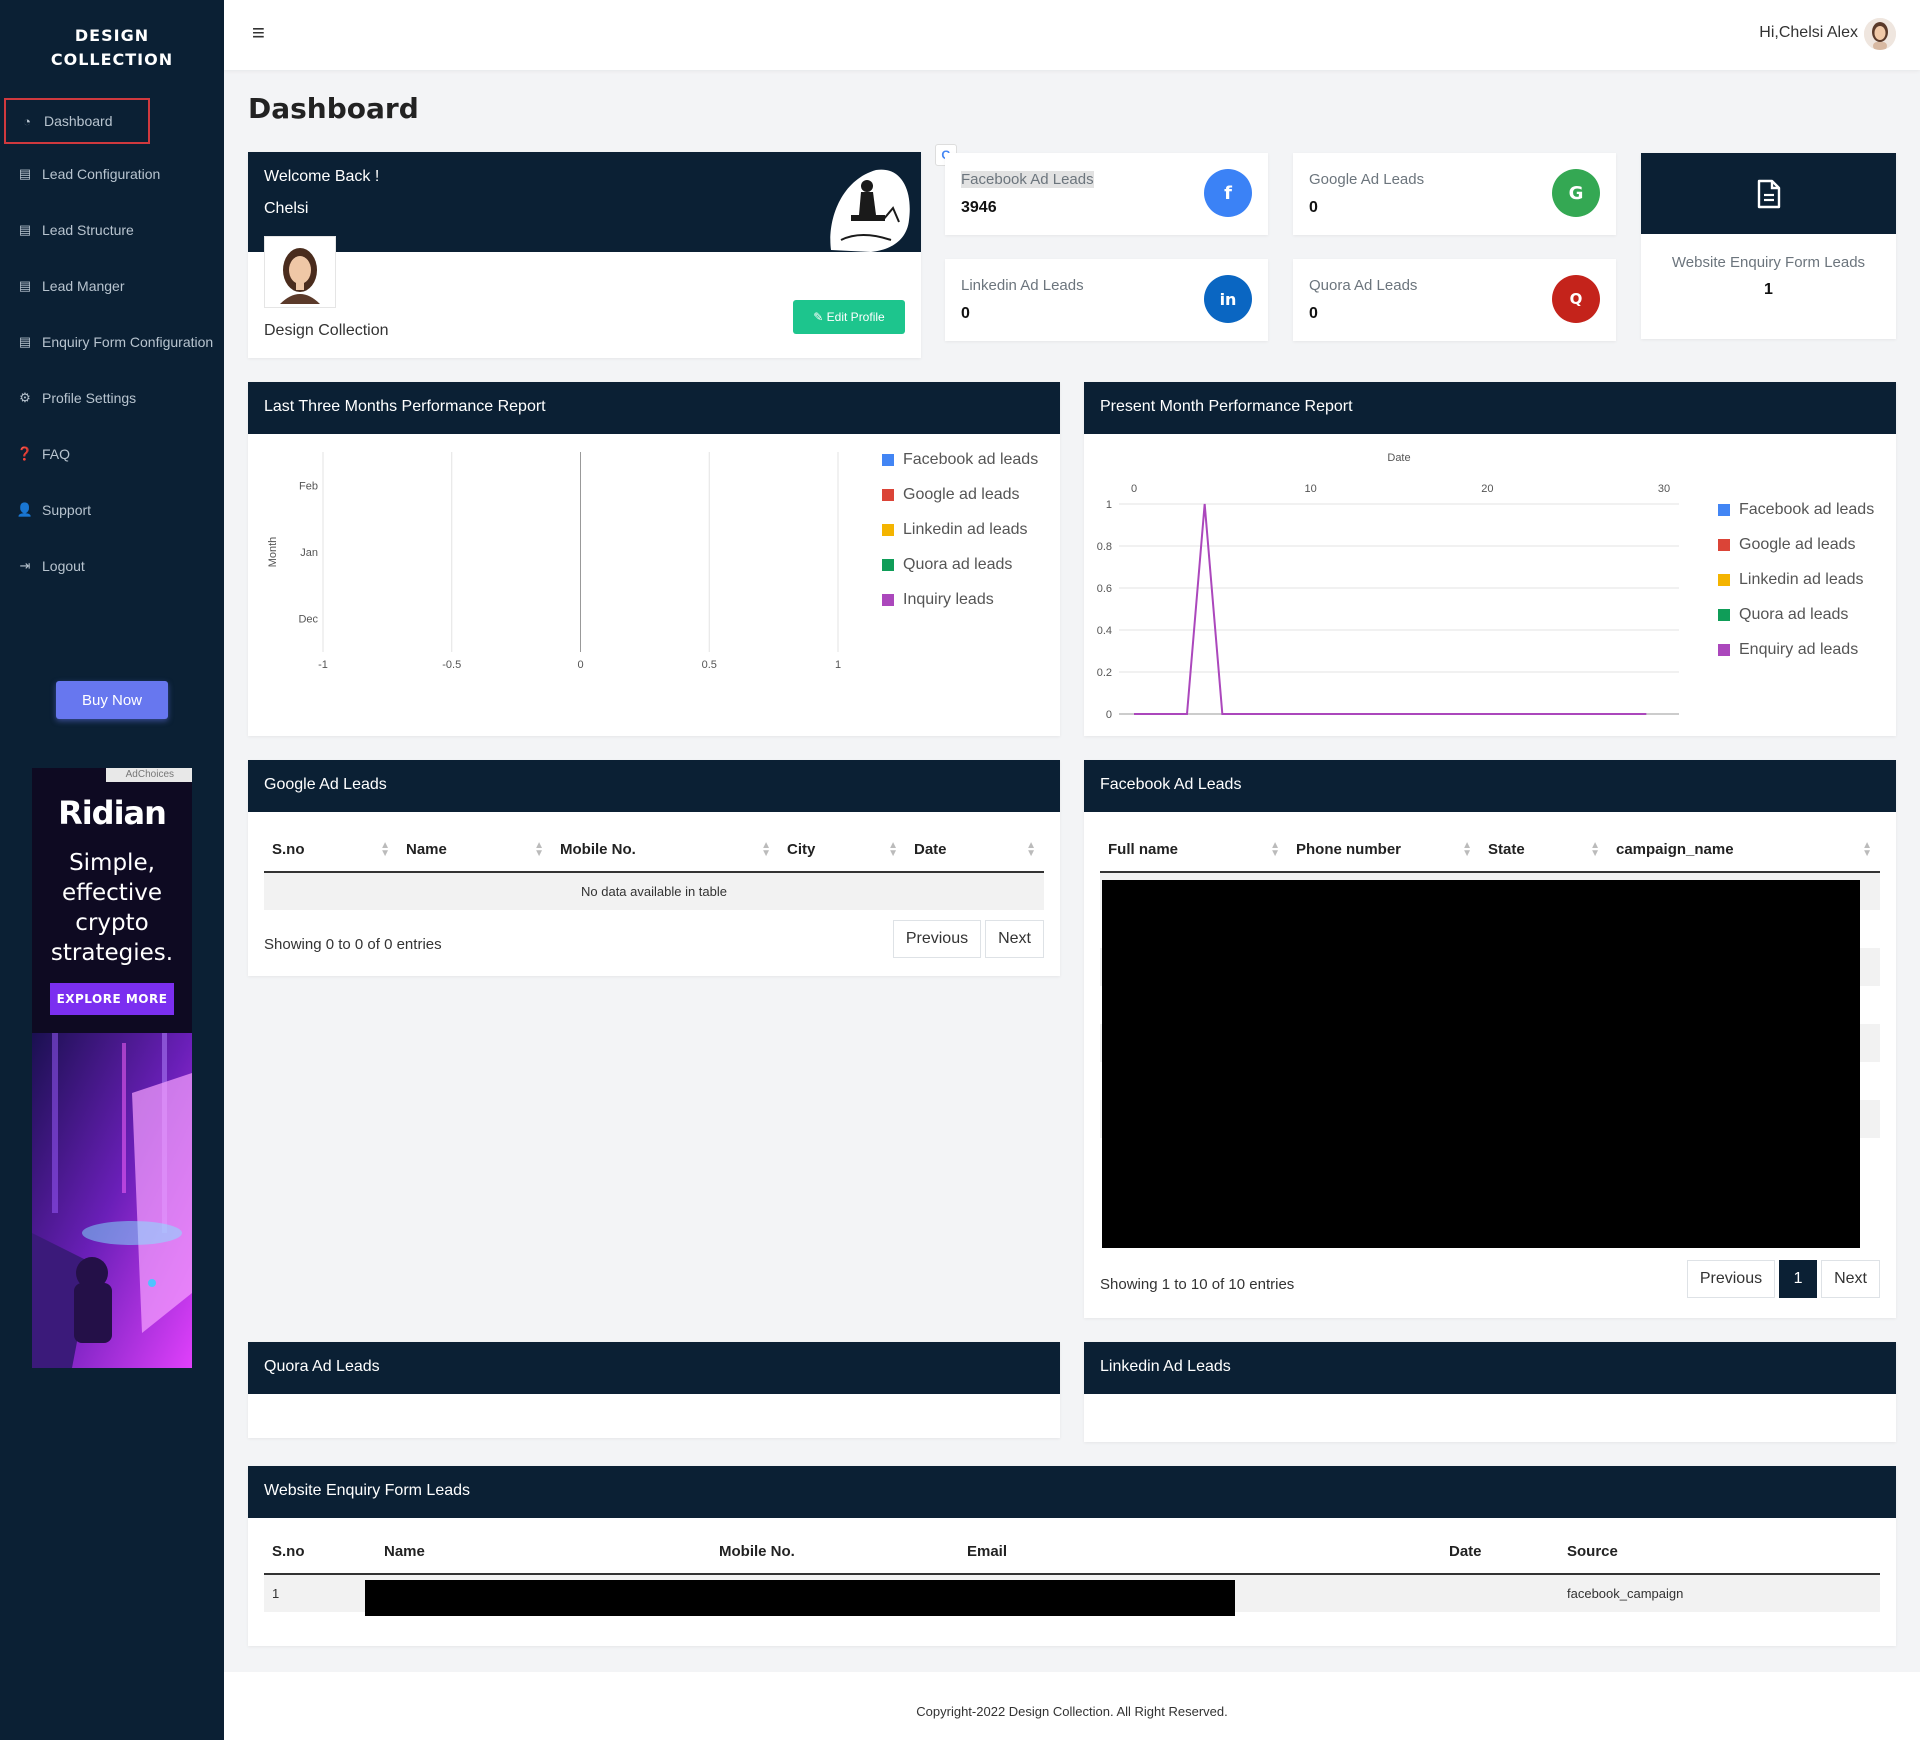 The width and height of the screenshot is (1920, 1740). Describe the element at coordinates (112, 566) in the screenshot. I see `sidebar-item-logout: ⇥ Logout` at that location.